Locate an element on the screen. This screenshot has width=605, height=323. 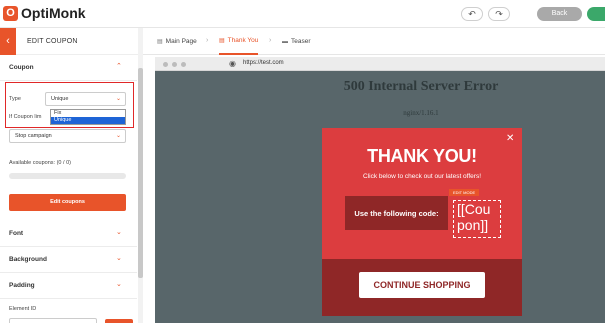
sidebar-header: ‹ EDIT COUPON is located at coordinates (71, 41).